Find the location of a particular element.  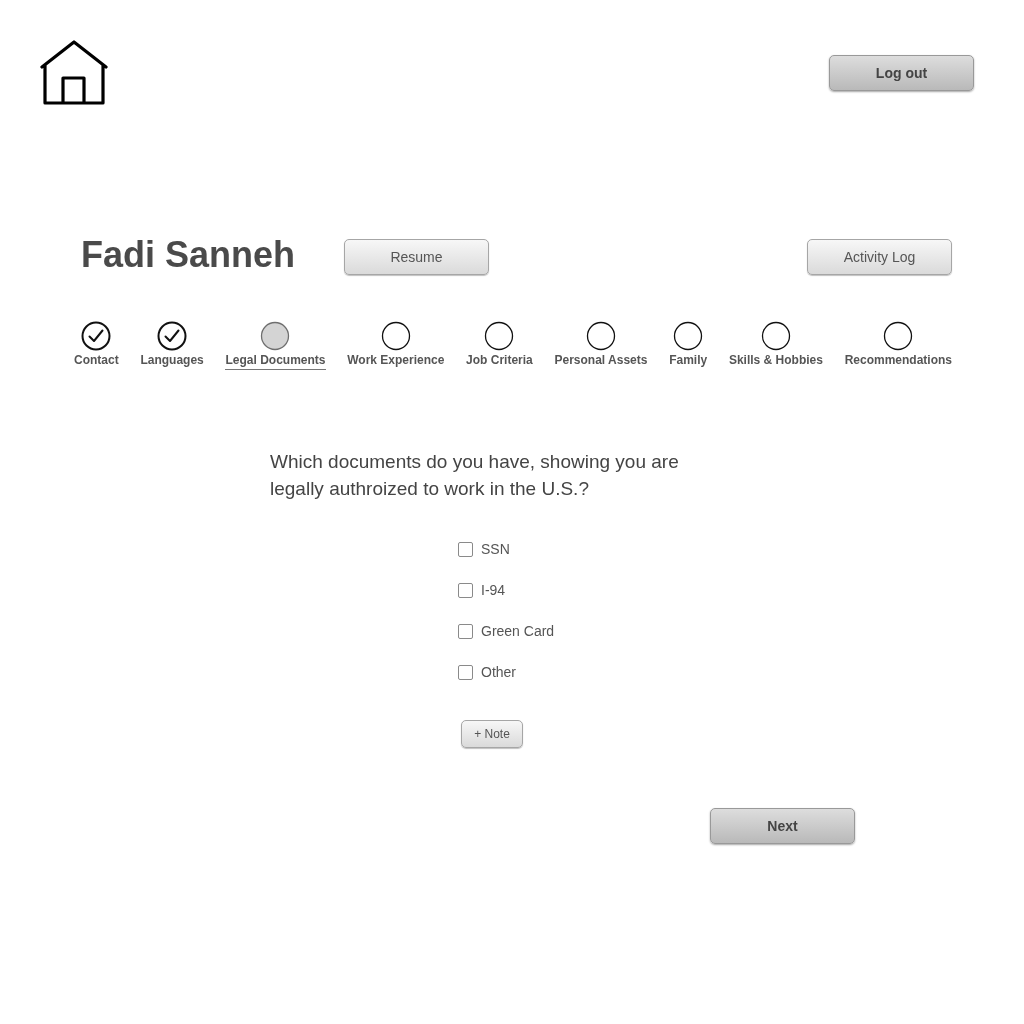

option-label: Other is located at coordinates (498, 672).